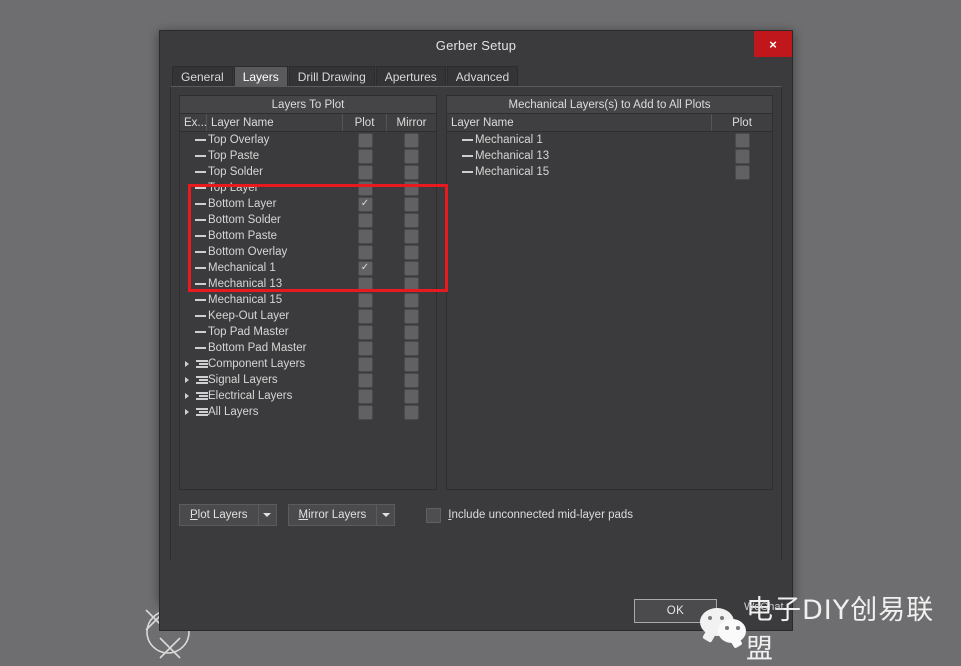 This screenshot has height=666, width=961. I want to click on layer-row: Keep-Out Layer, so click(308, 316).